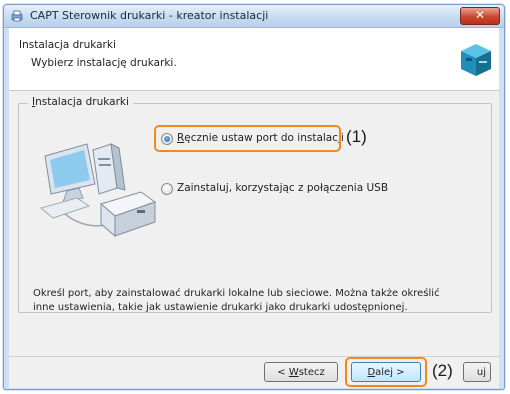 The height and width of the screenshot is (394, 510). What do you see at coordinates (254, 372) in the screenshot?
I see `wizard-footer: < Wstecz Dalej > (2) uj` at bounding box center [254, 372].